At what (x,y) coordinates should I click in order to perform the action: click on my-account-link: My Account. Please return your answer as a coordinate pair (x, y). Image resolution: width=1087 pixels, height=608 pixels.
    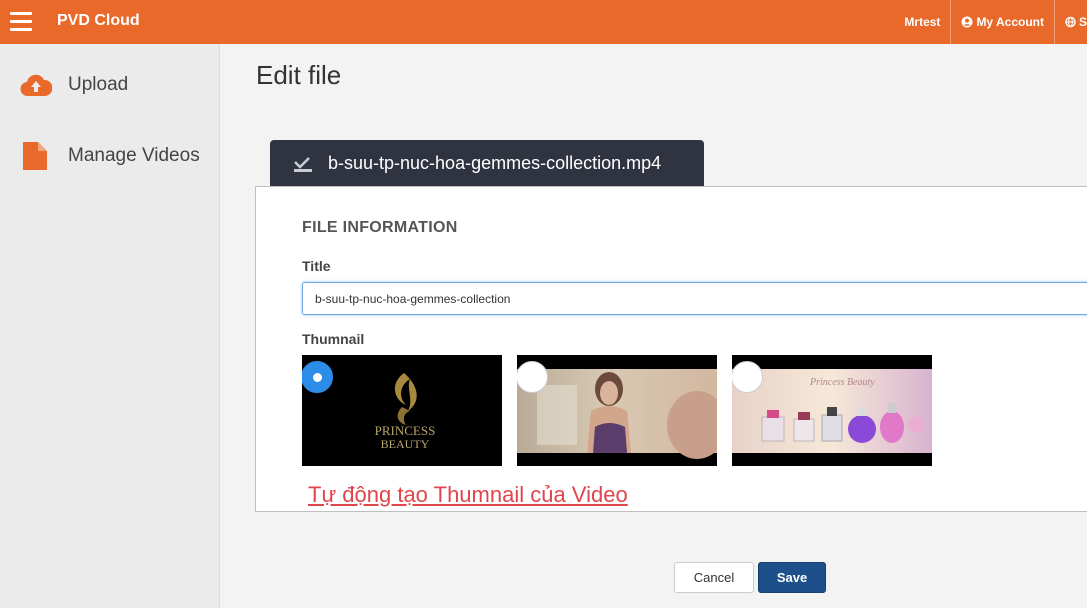
    Looking at the image, I should click on (1002, 22).